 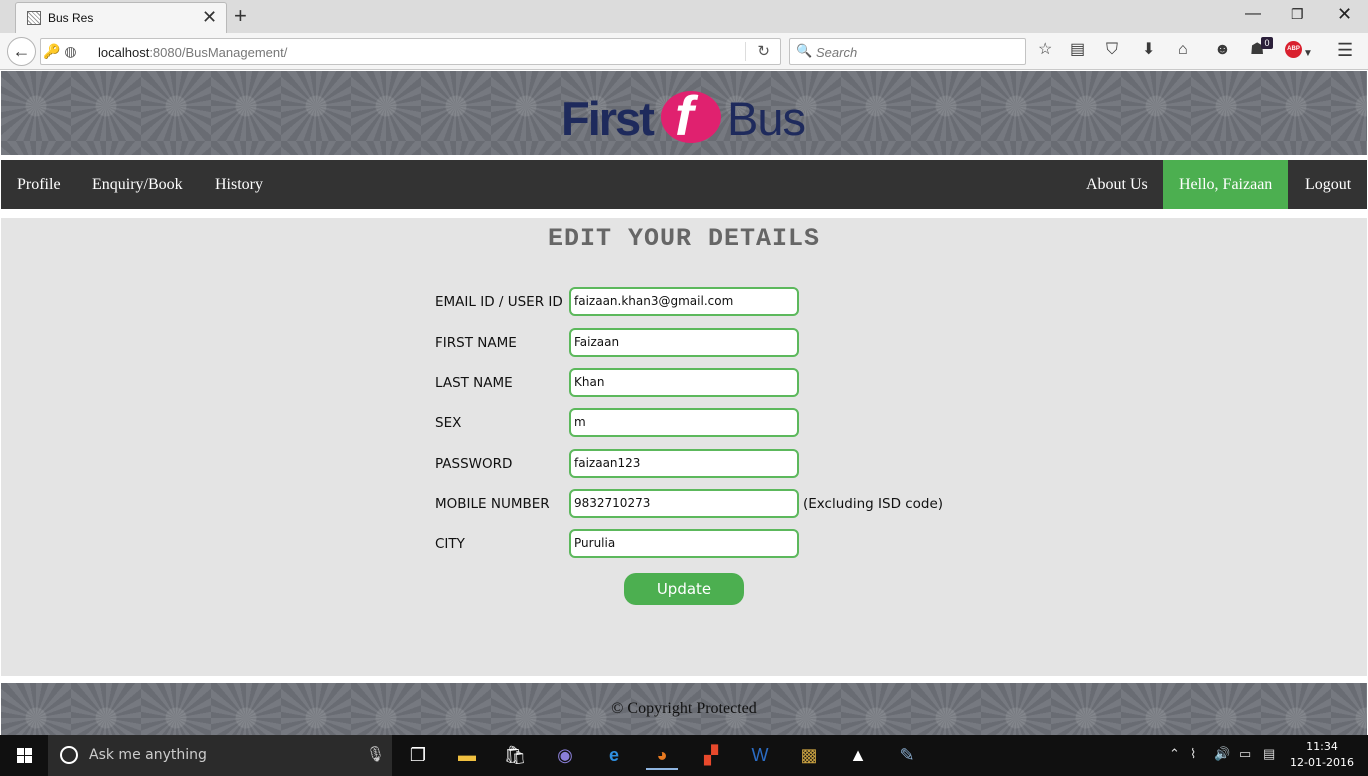 What do you see at coordinates (684, 589) in the screenshot?
I see `update-button: Update` at bounding box center [684, 589].